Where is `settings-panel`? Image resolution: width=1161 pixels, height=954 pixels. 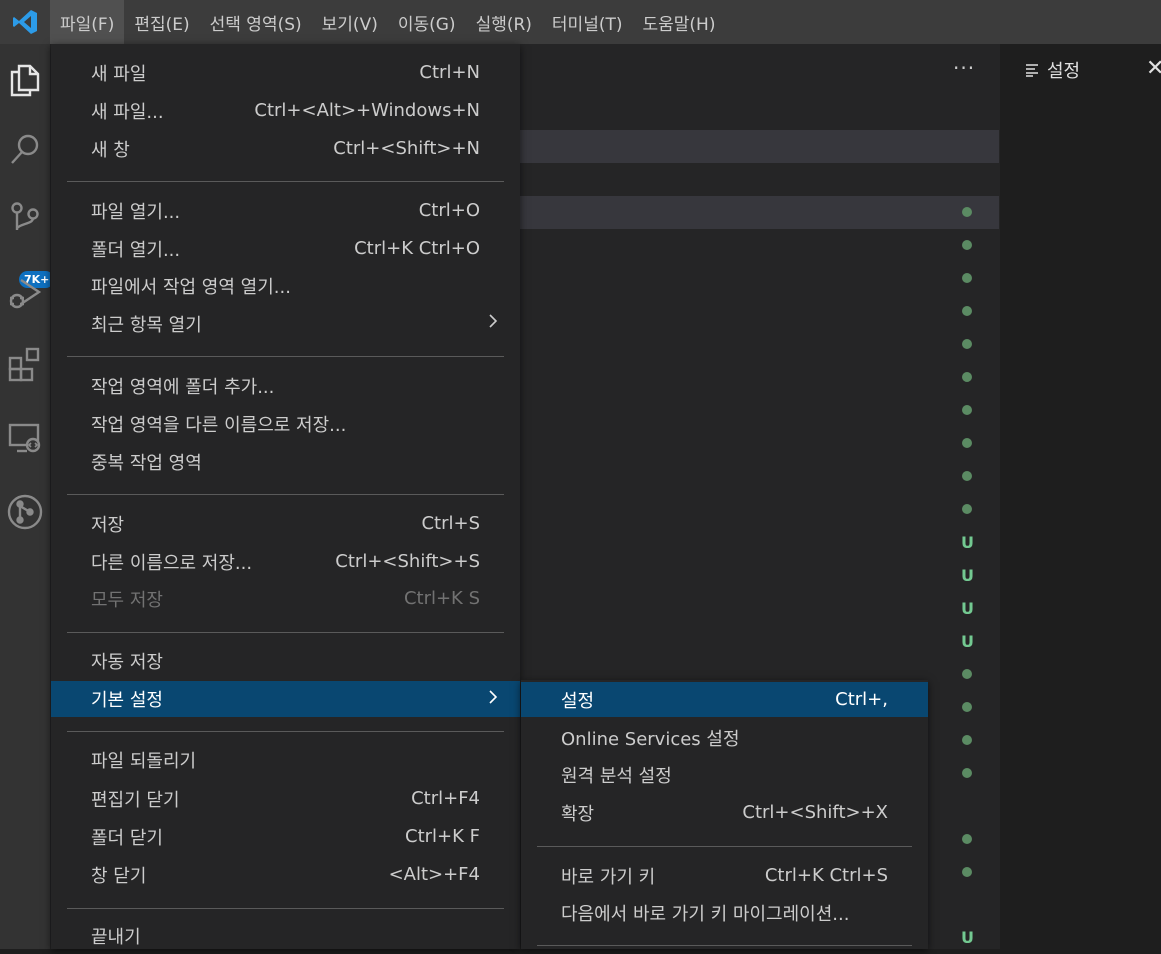
settings-panel is located at coordinates (1080, 496).